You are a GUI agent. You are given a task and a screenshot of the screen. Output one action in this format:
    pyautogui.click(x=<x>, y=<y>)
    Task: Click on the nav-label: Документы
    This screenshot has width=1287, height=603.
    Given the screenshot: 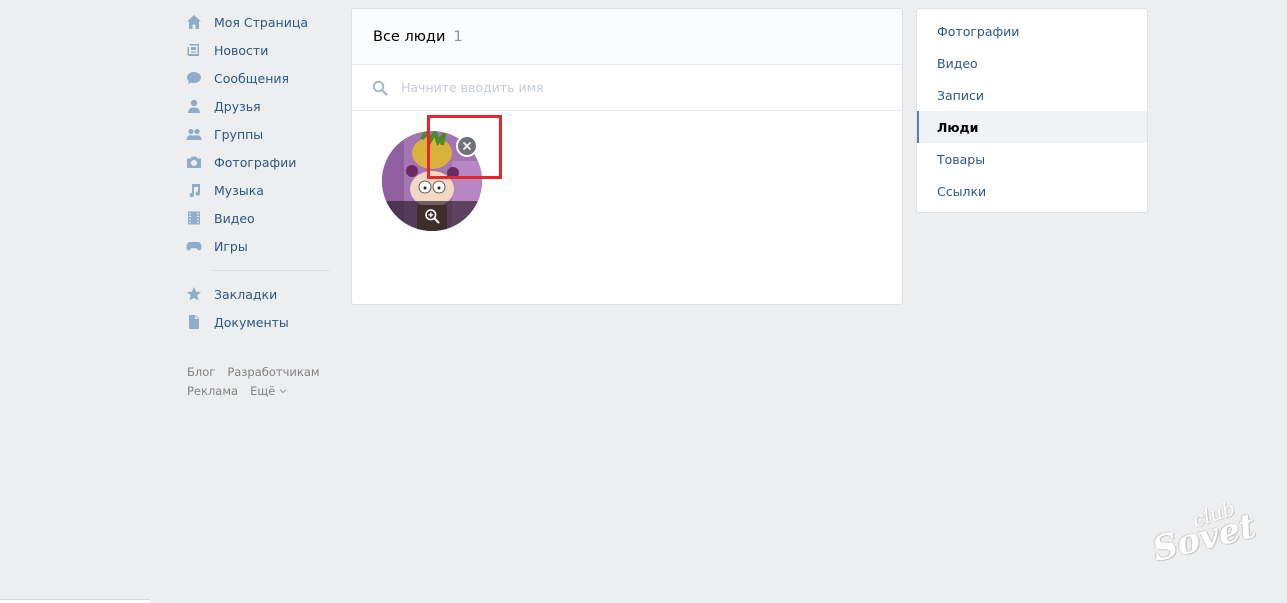 What is the action you would take?
    pyautogui.click(x=251, y=322)
    